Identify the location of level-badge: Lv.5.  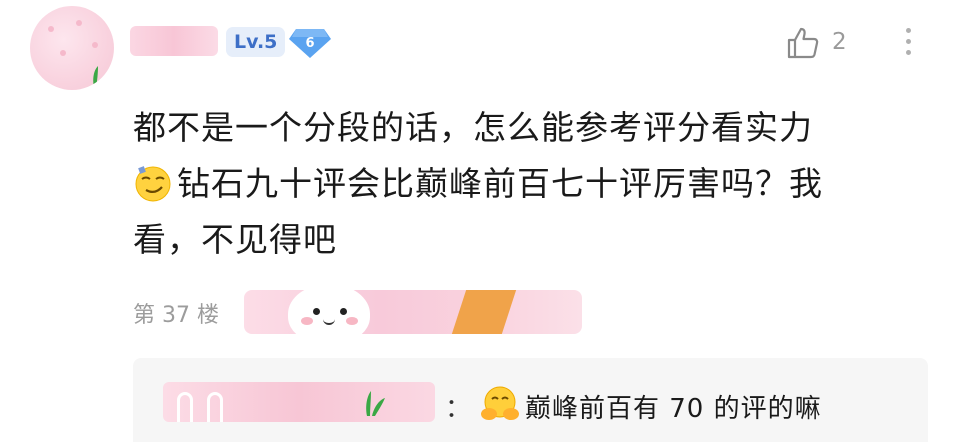
(256, 42).